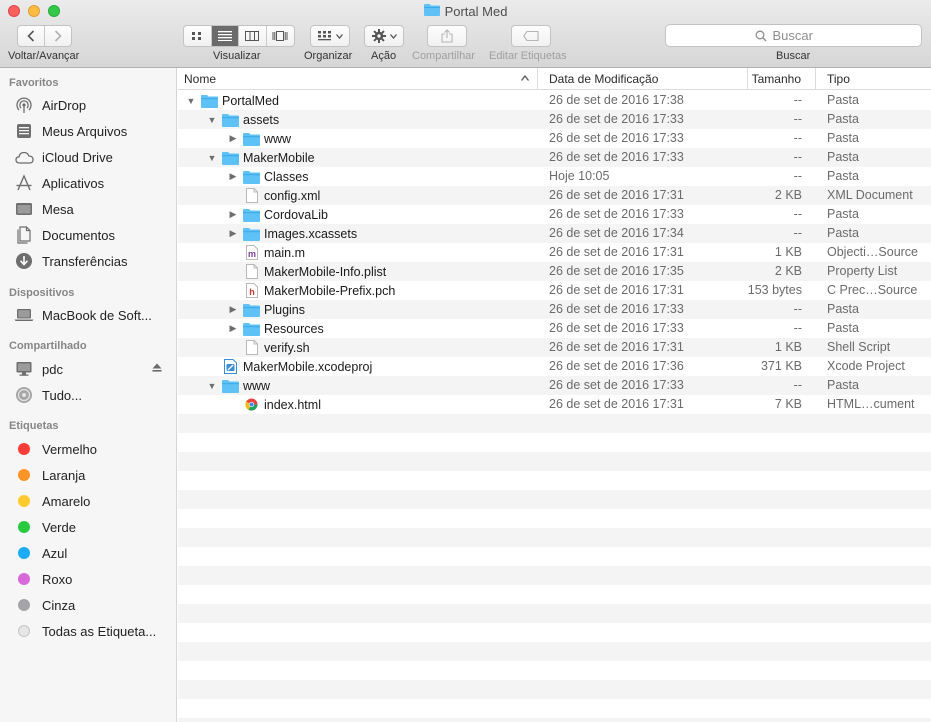 Image resolution: width=931 pixels, height=722 pixels. I want to click on edit-tags-label: Editar Etiquetas, so click(528, 56).